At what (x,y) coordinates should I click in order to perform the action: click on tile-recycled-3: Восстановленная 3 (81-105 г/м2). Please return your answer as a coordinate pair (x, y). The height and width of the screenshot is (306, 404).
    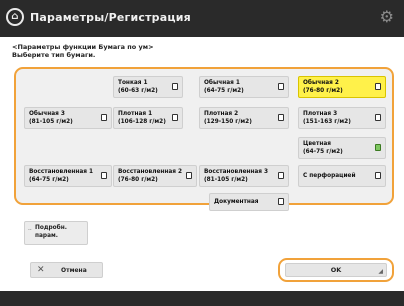
    Looking at the image, I should click on (244, 176).